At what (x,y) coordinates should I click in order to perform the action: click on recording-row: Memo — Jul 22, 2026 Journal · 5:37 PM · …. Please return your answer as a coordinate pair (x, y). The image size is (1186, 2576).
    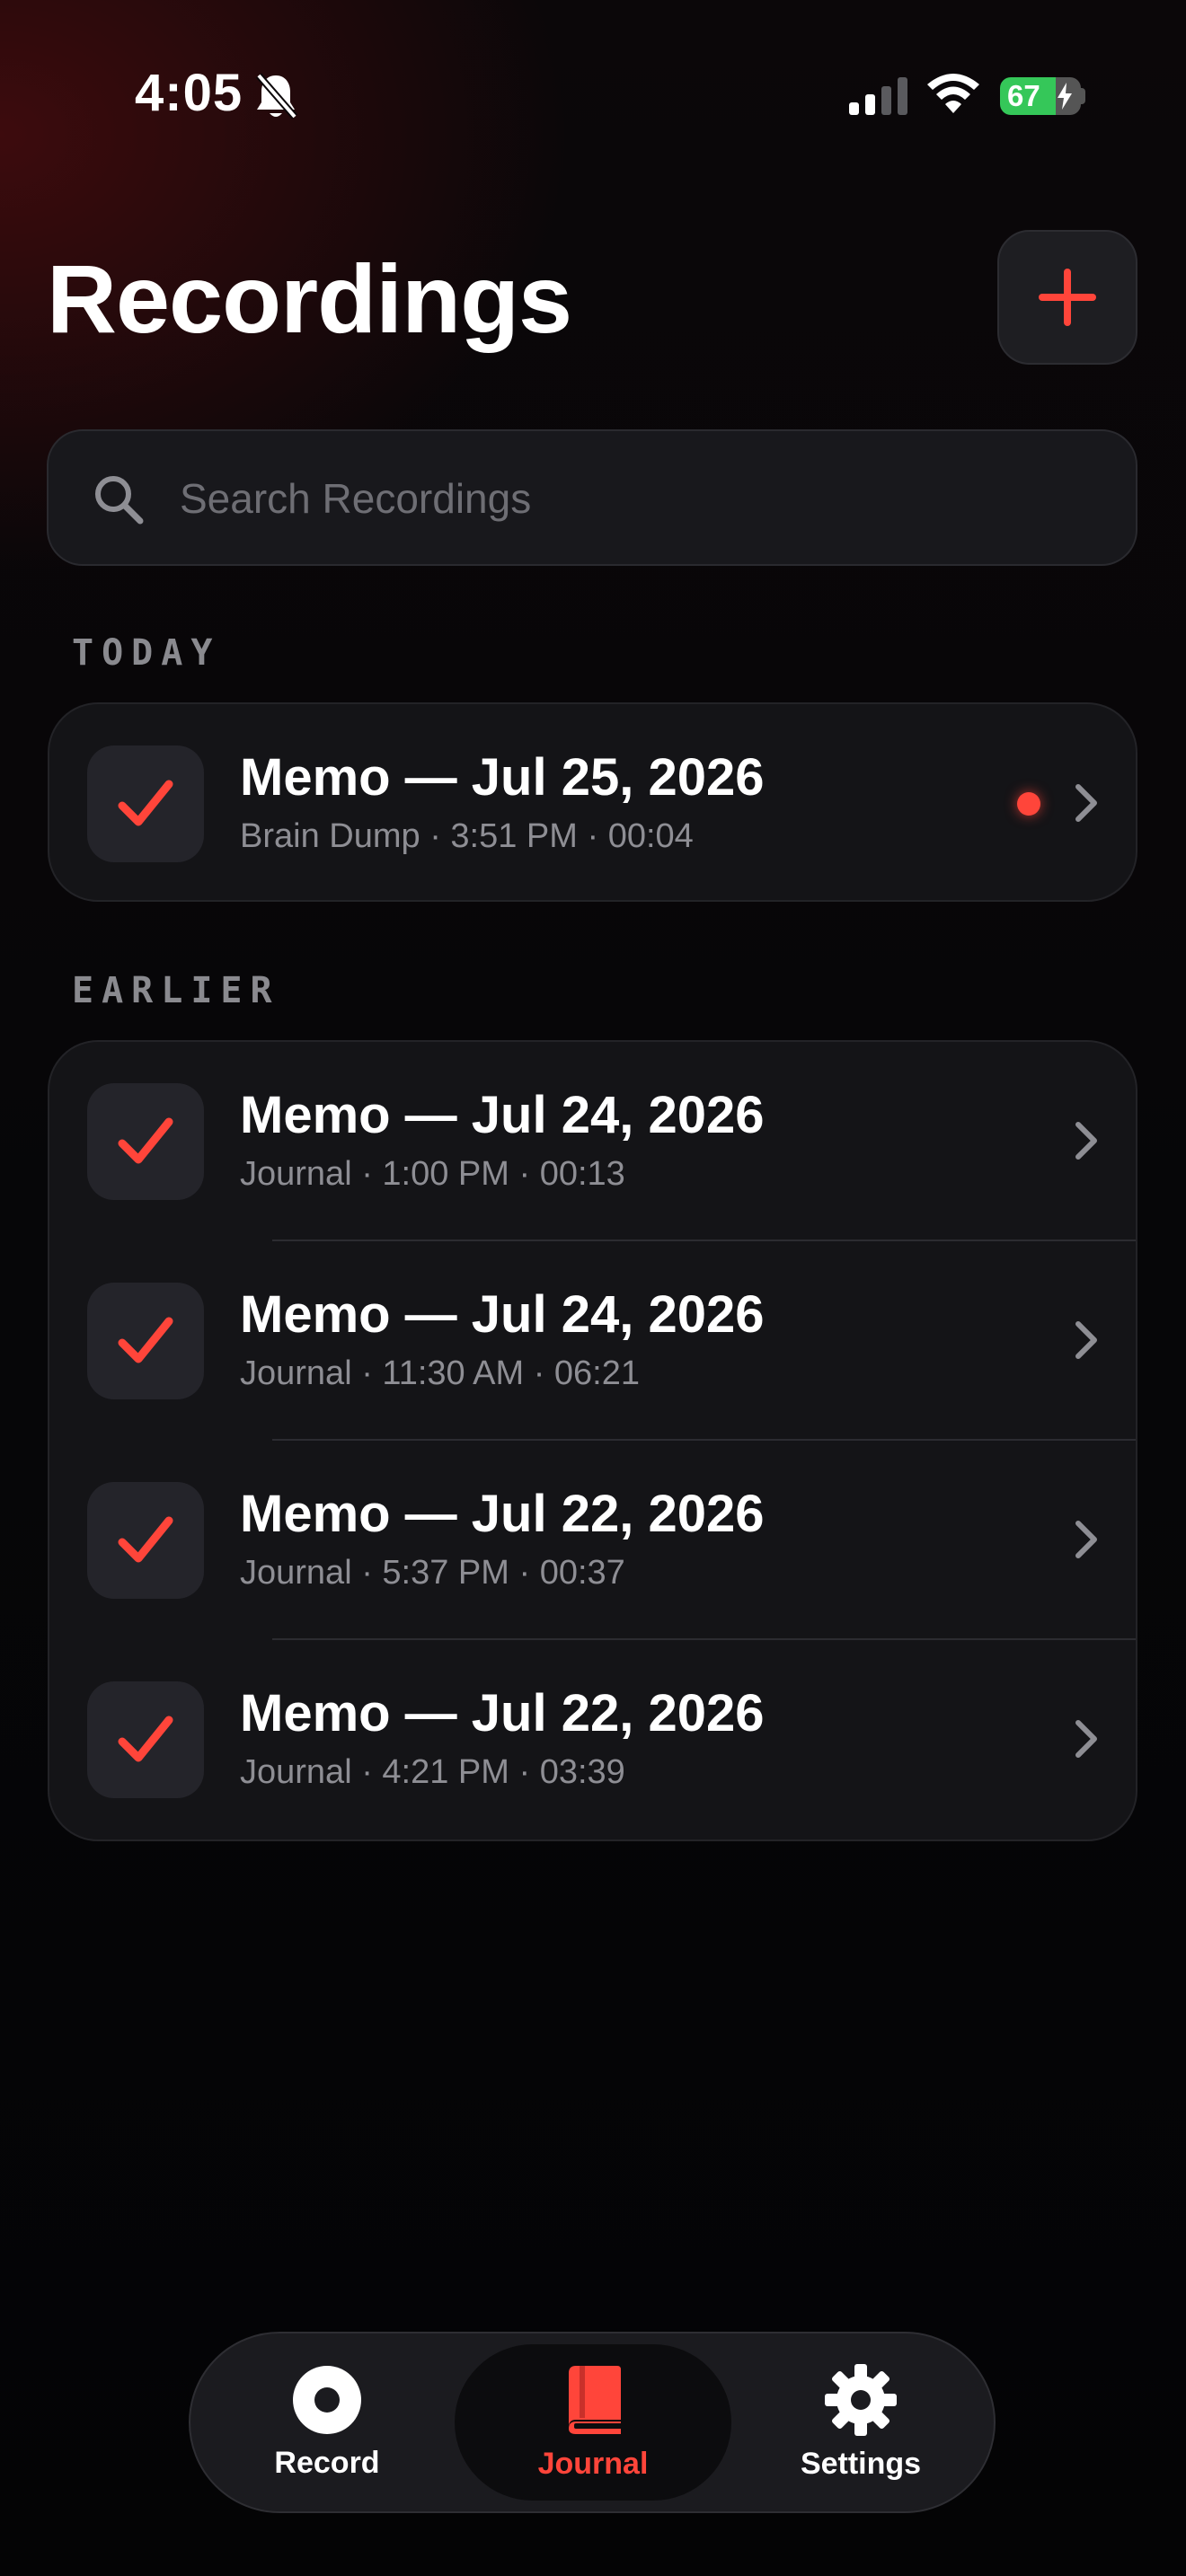
    Looking at the image, I should click on (592, 1540).